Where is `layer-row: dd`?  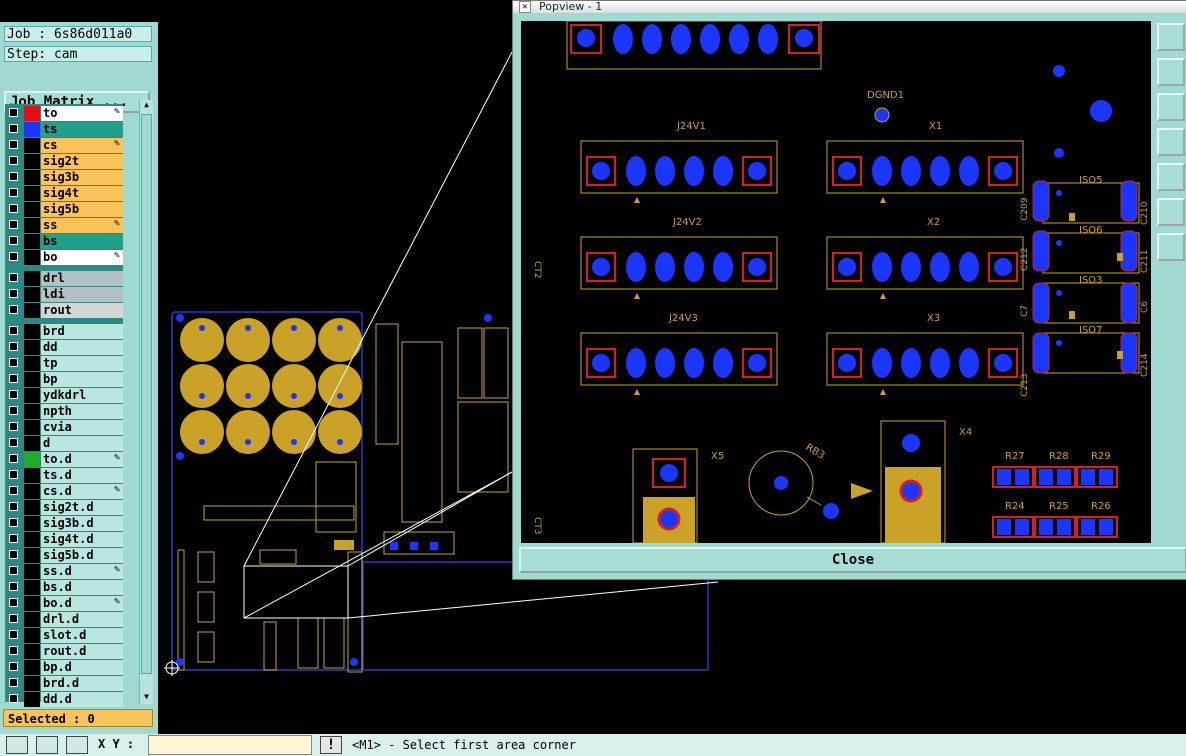
layer-row: dd is located at coordinates (64, 347).